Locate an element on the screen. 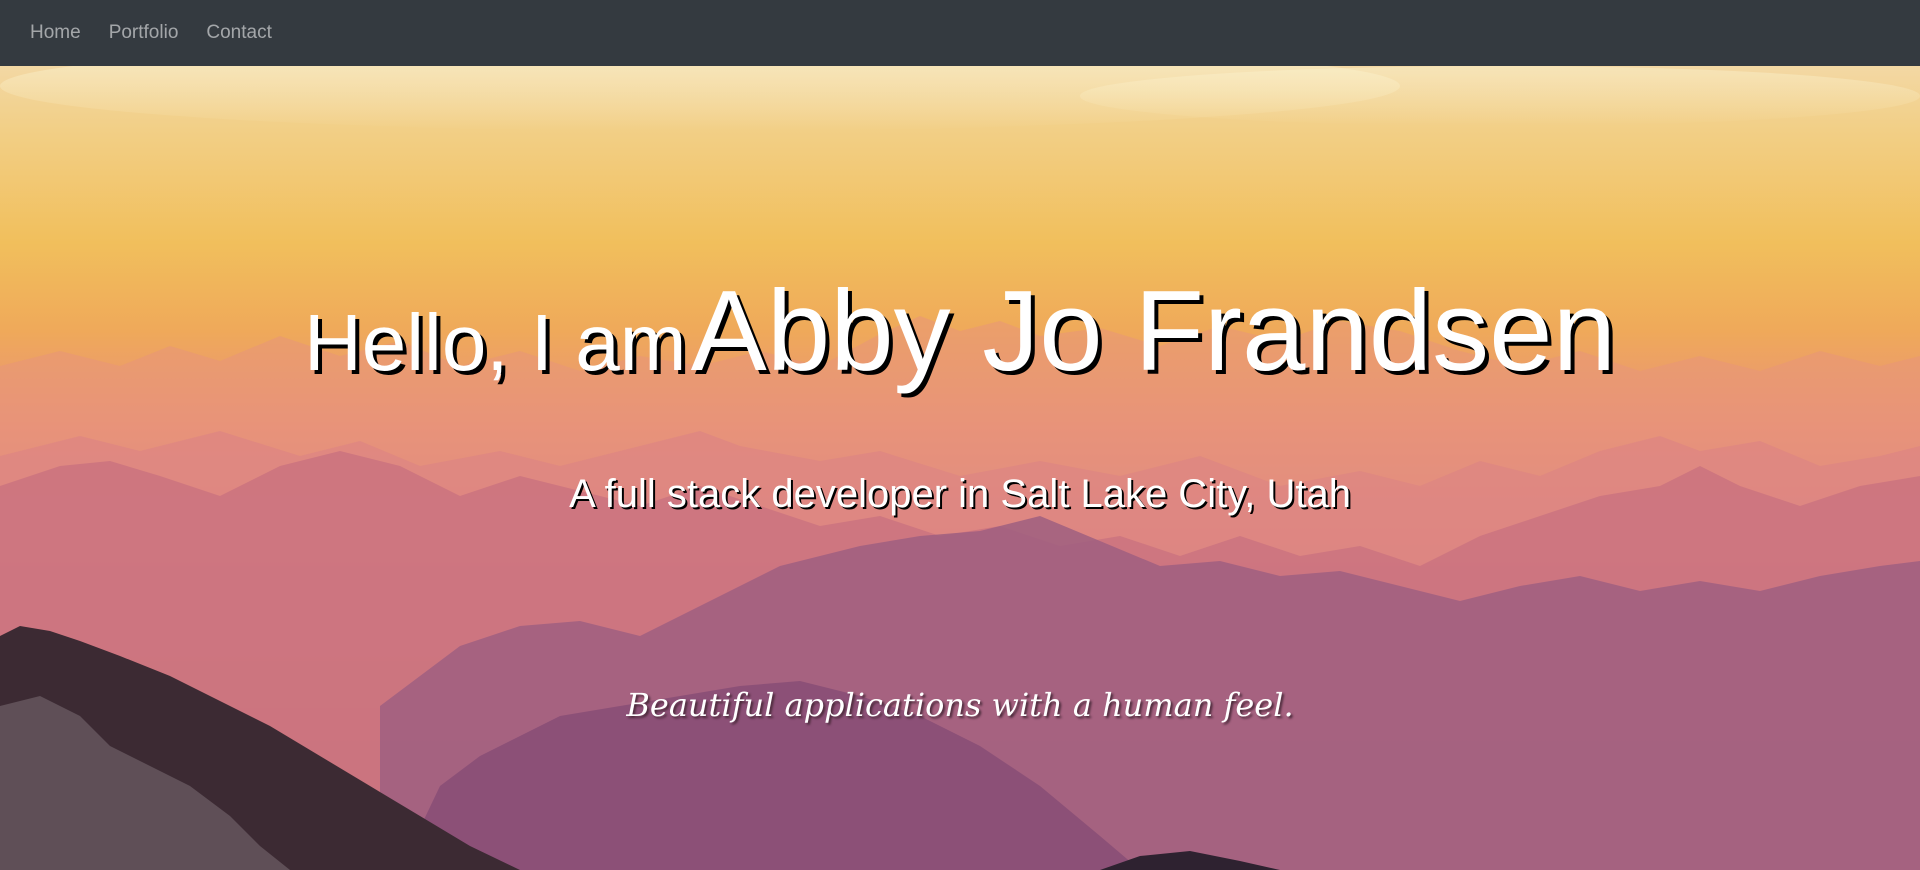  nav-link-home: Home is located at coordinates (55, 33).